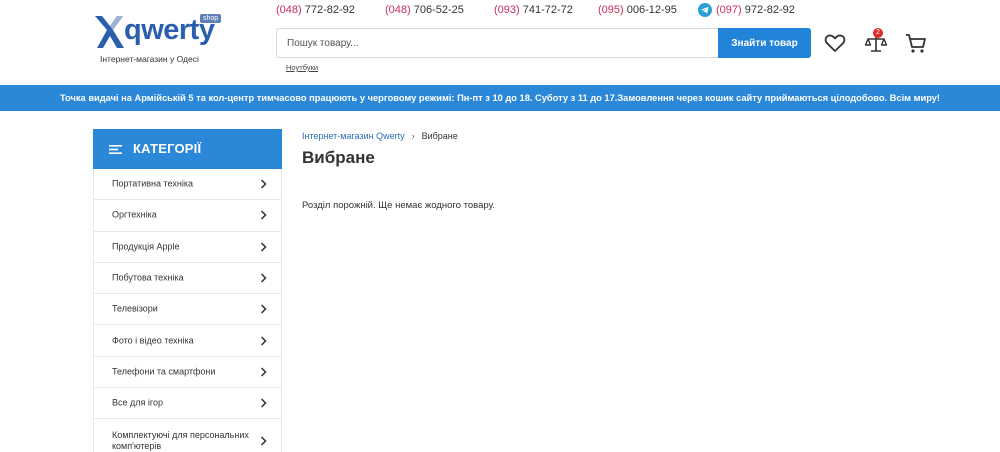 The width and height of the screenshot is (1000, 452). I want to click on phone-link-5: (097) 972-82-92, so click(755, 10).